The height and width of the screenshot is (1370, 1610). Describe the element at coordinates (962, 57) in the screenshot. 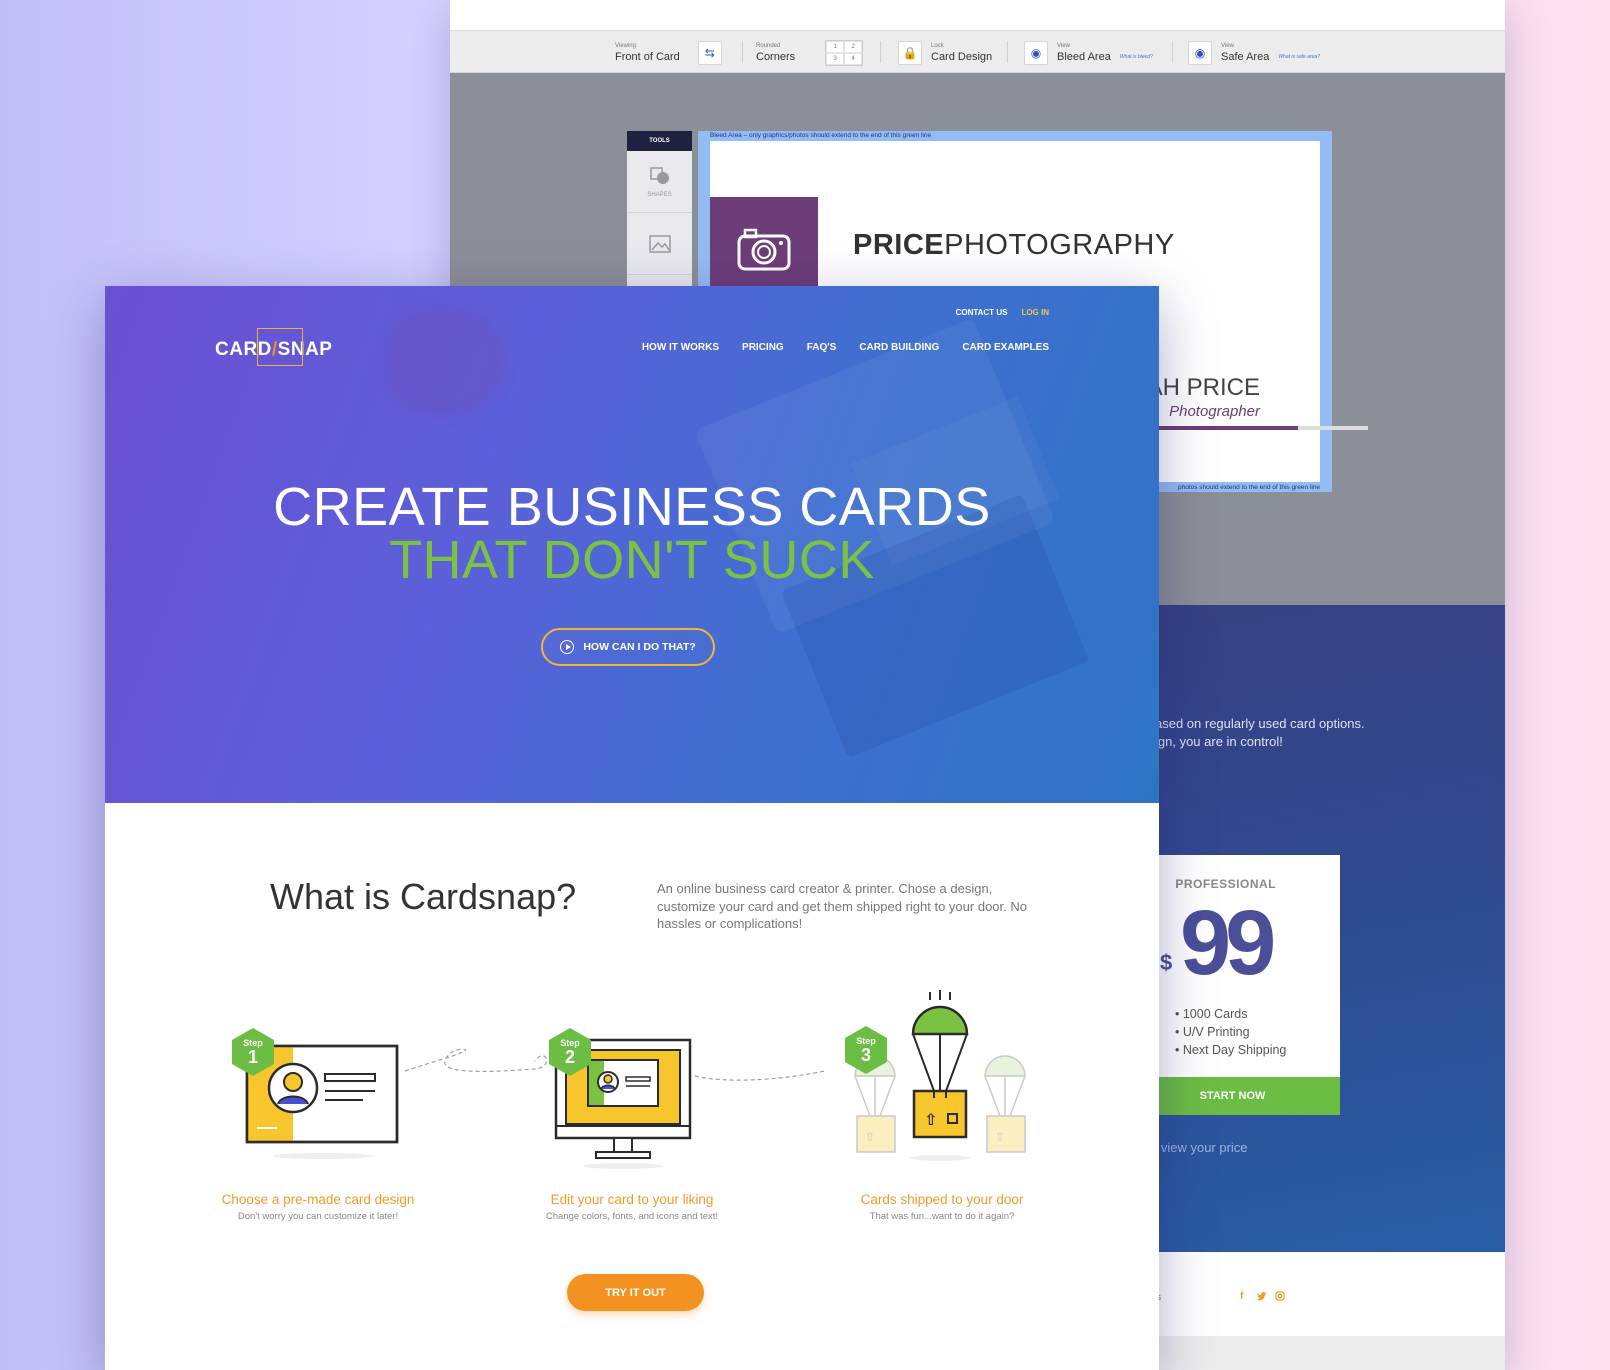

I see `lock-label: Card Design` at that location.